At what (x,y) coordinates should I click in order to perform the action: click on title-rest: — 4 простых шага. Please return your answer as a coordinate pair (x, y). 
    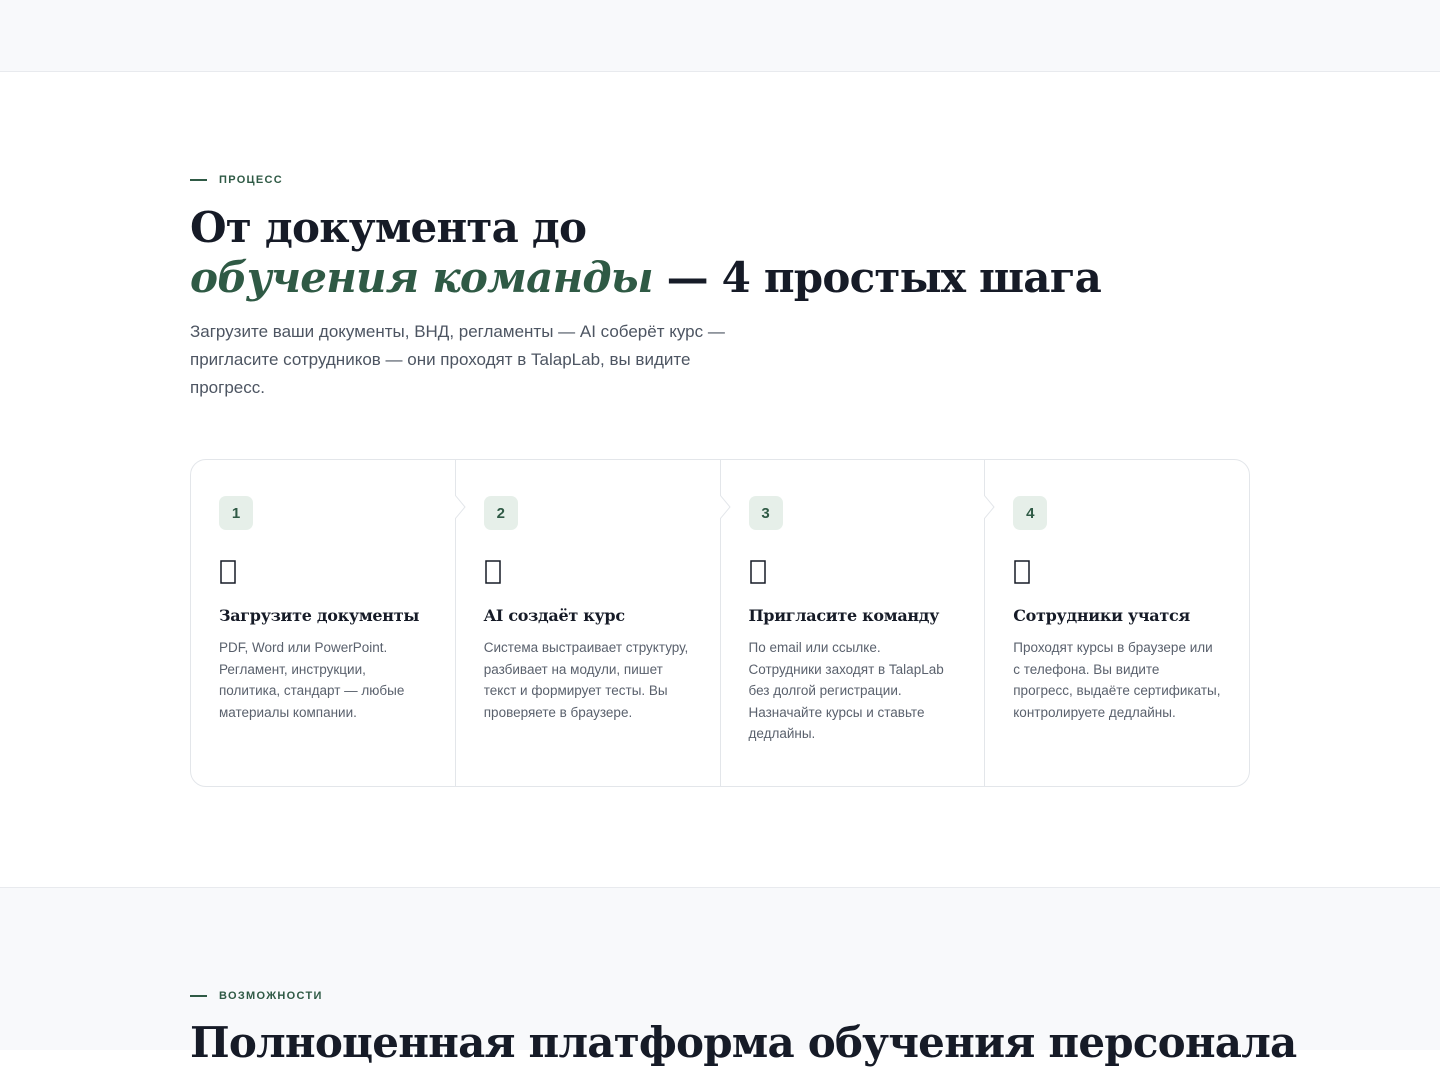
    Looking at the image, I should click on (877, 277).